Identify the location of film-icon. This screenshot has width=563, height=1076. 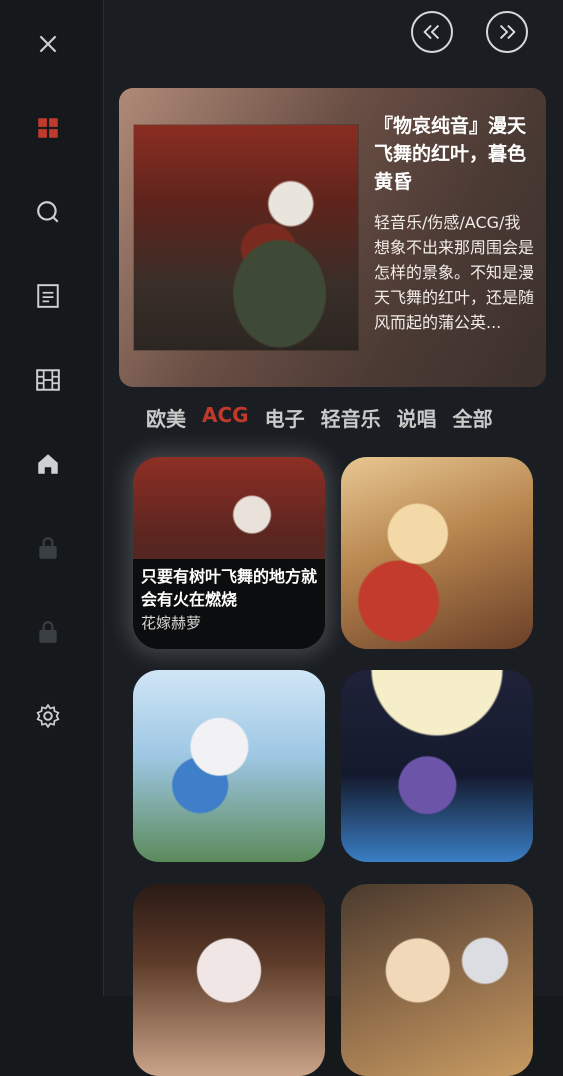
(48, 380).